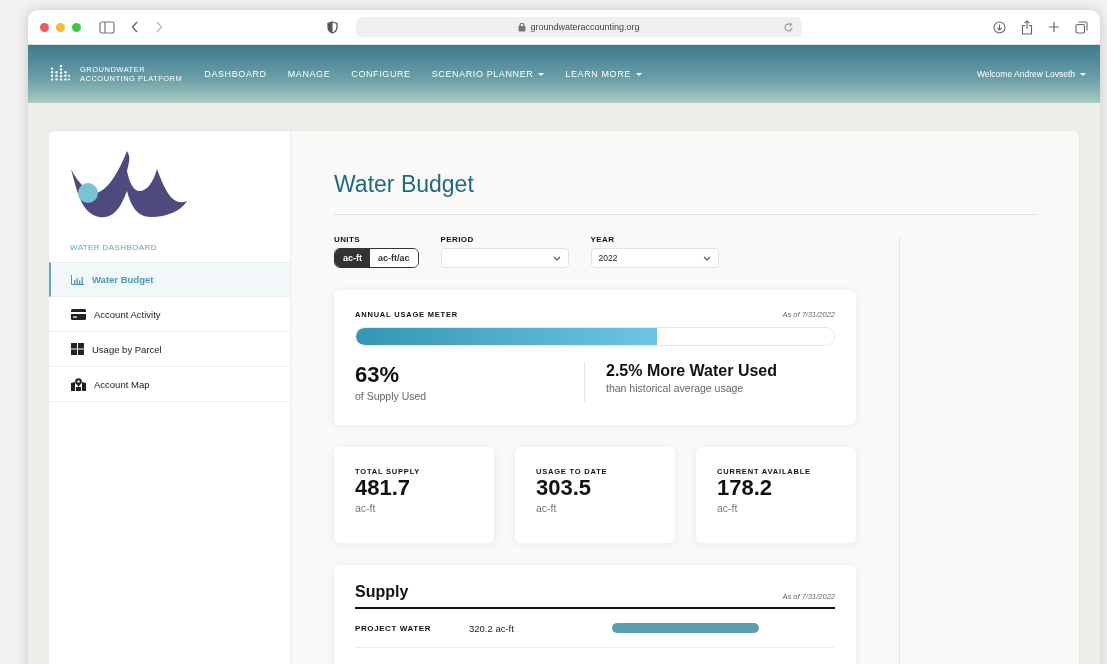 Image resolution: width=1107 pixels, height=664 pixels. What do you see at coordinates (488, 74) in the screenshot?
I see `nav-link: SCENARIO PLANNER` at bounding box center [488, 74].